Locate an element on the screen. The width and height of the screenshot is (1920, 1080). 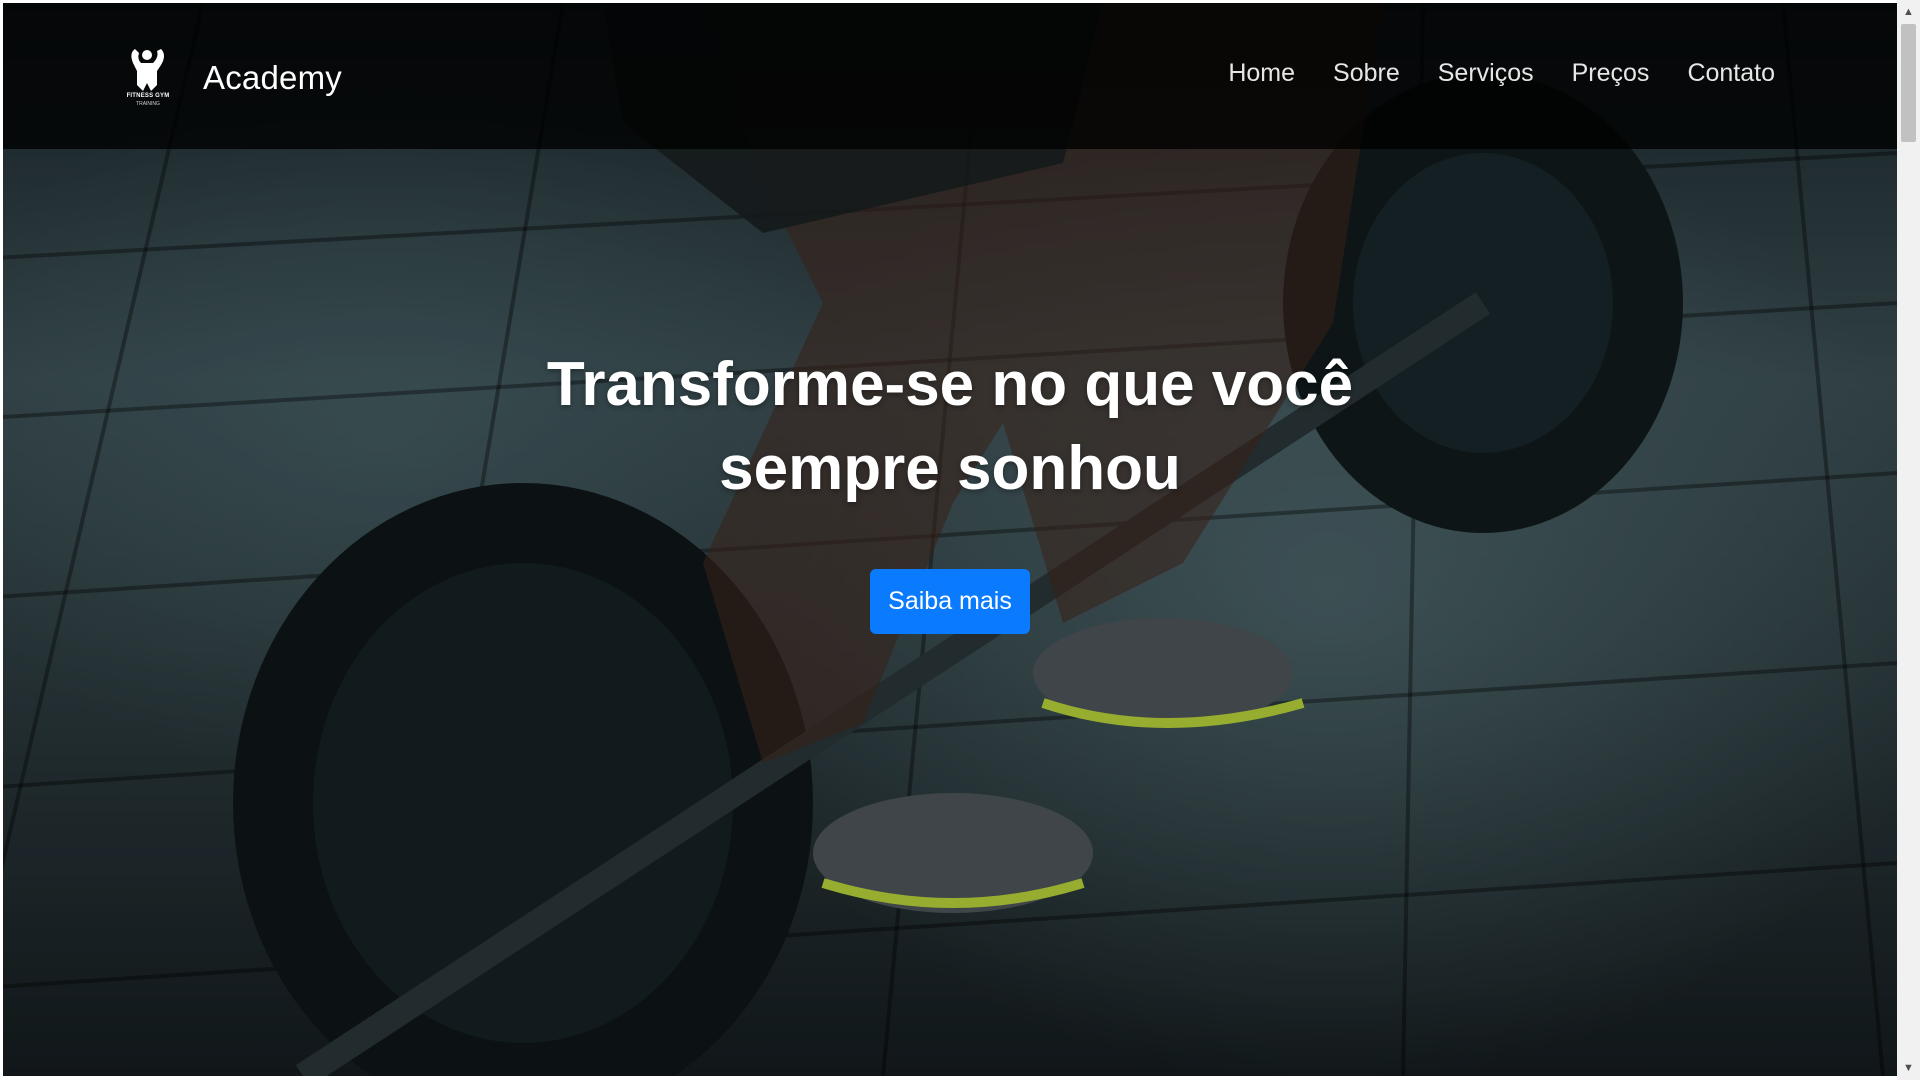
nav-link-contato: Contato is located at coordinates (1731, 73).